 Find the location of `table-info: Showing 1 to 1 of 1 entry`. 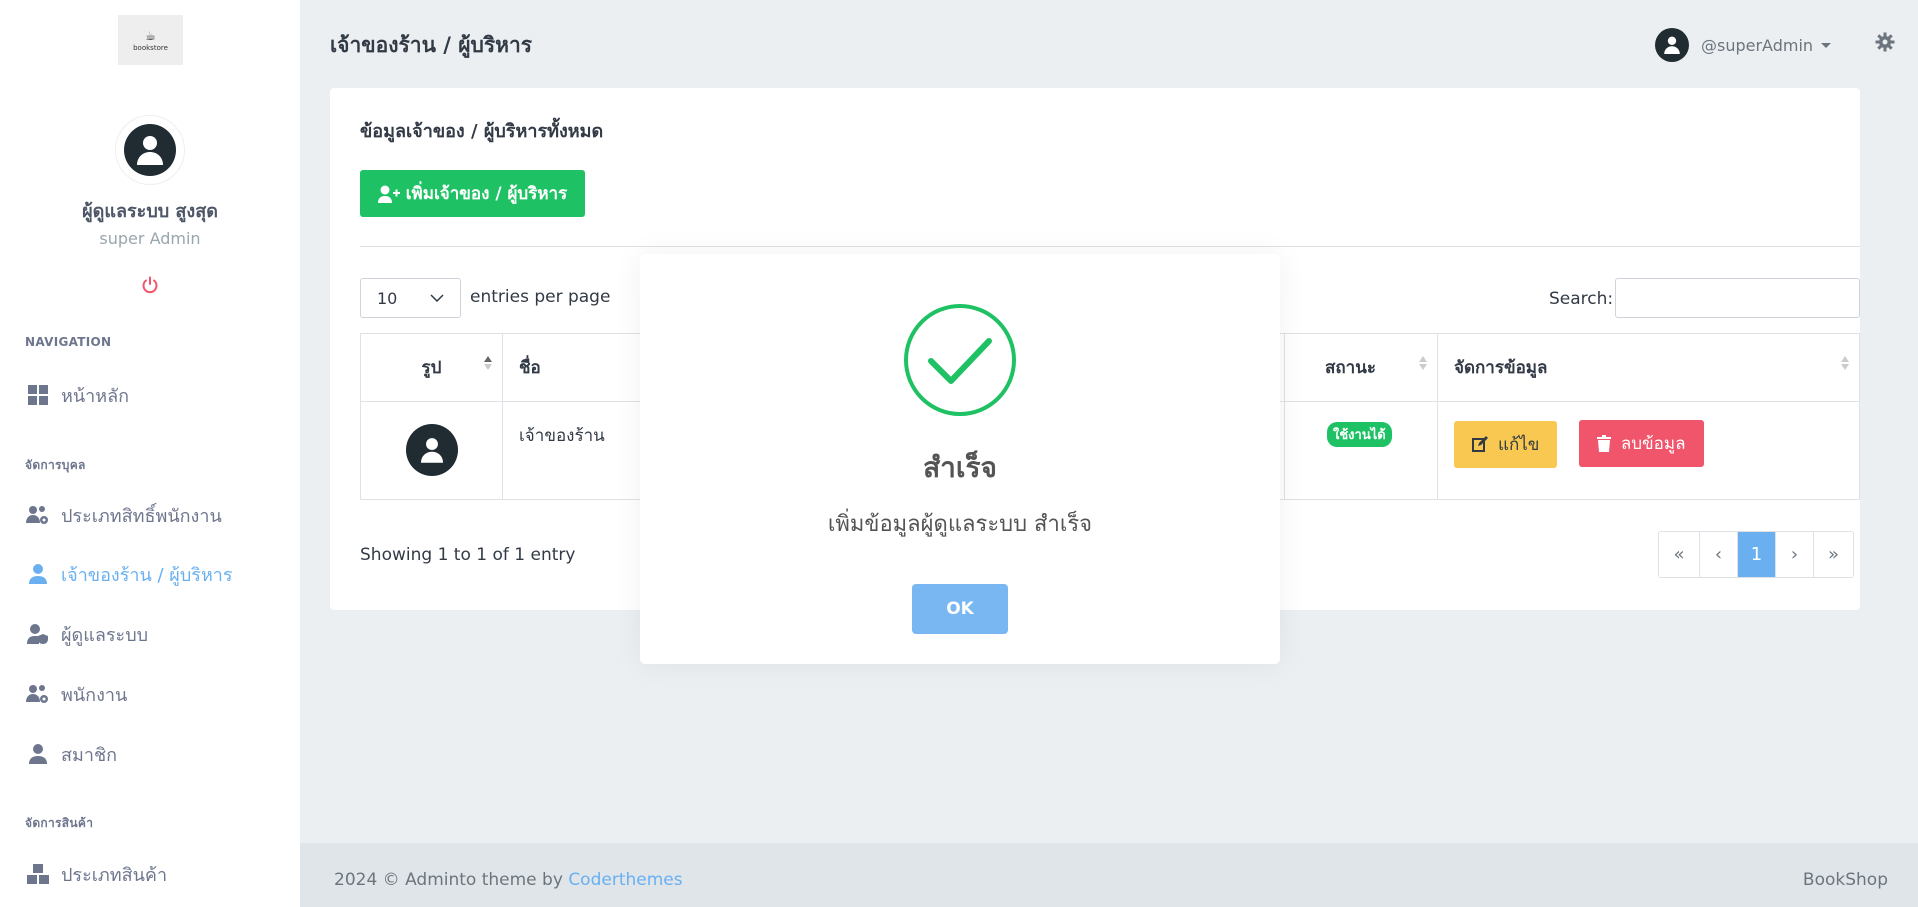

table-info: Showing 1 to 1 of 1 entry is located at coordinates (468, 555).